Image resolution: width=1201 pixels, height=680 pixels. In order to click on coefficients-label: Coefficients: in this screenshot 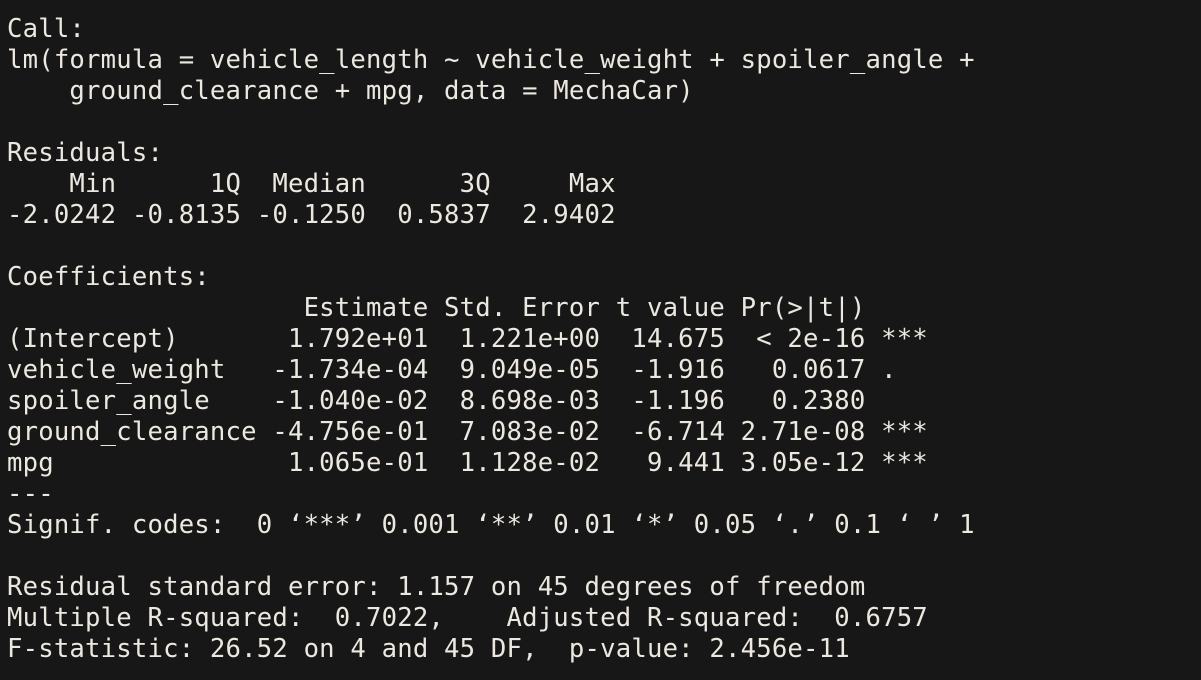, I will do `click(108, 277)`.